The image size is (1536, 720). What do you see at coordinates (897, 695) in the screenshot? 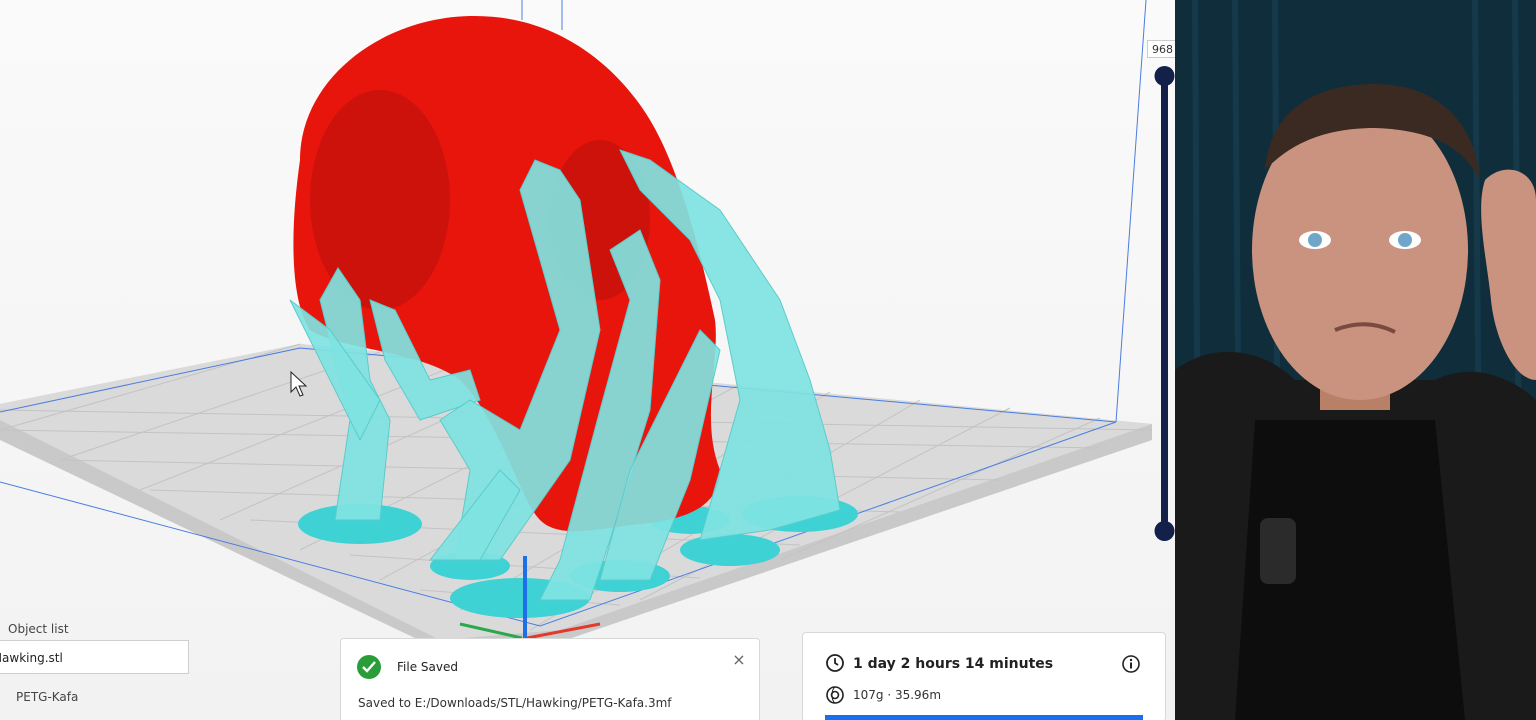
I see `material-usage: 107g · 35.96m` at bounding box center [897, 695].